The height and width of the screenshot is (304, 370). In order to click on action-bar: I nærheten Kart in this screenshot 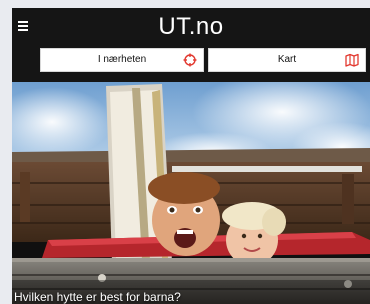, I will do `click(191, 64)`.